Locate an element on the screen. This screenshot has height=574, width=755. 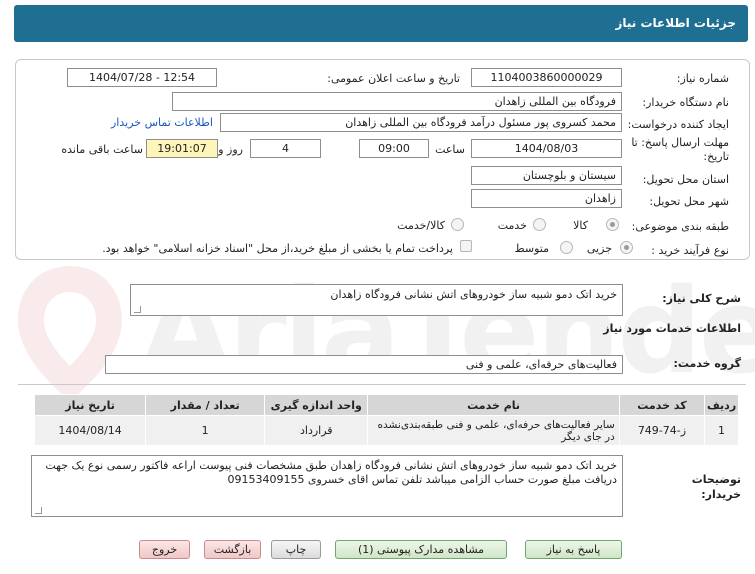
announce-date-field: 1404/07/28 - 12:54 is located at coordinates (142, 77).